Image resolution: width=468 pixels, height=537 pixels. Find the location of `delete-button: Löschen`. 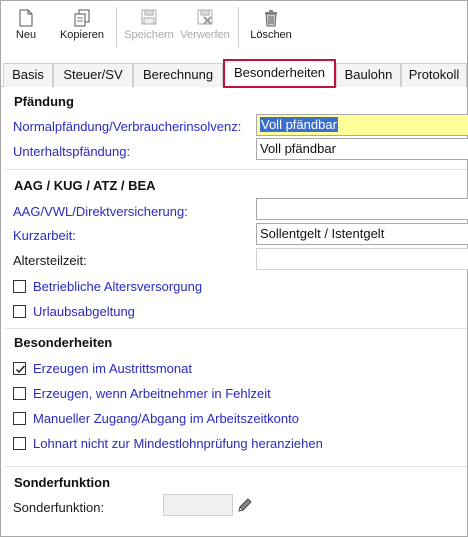

delete-button: Löschen is located at coordinates (271, 30).